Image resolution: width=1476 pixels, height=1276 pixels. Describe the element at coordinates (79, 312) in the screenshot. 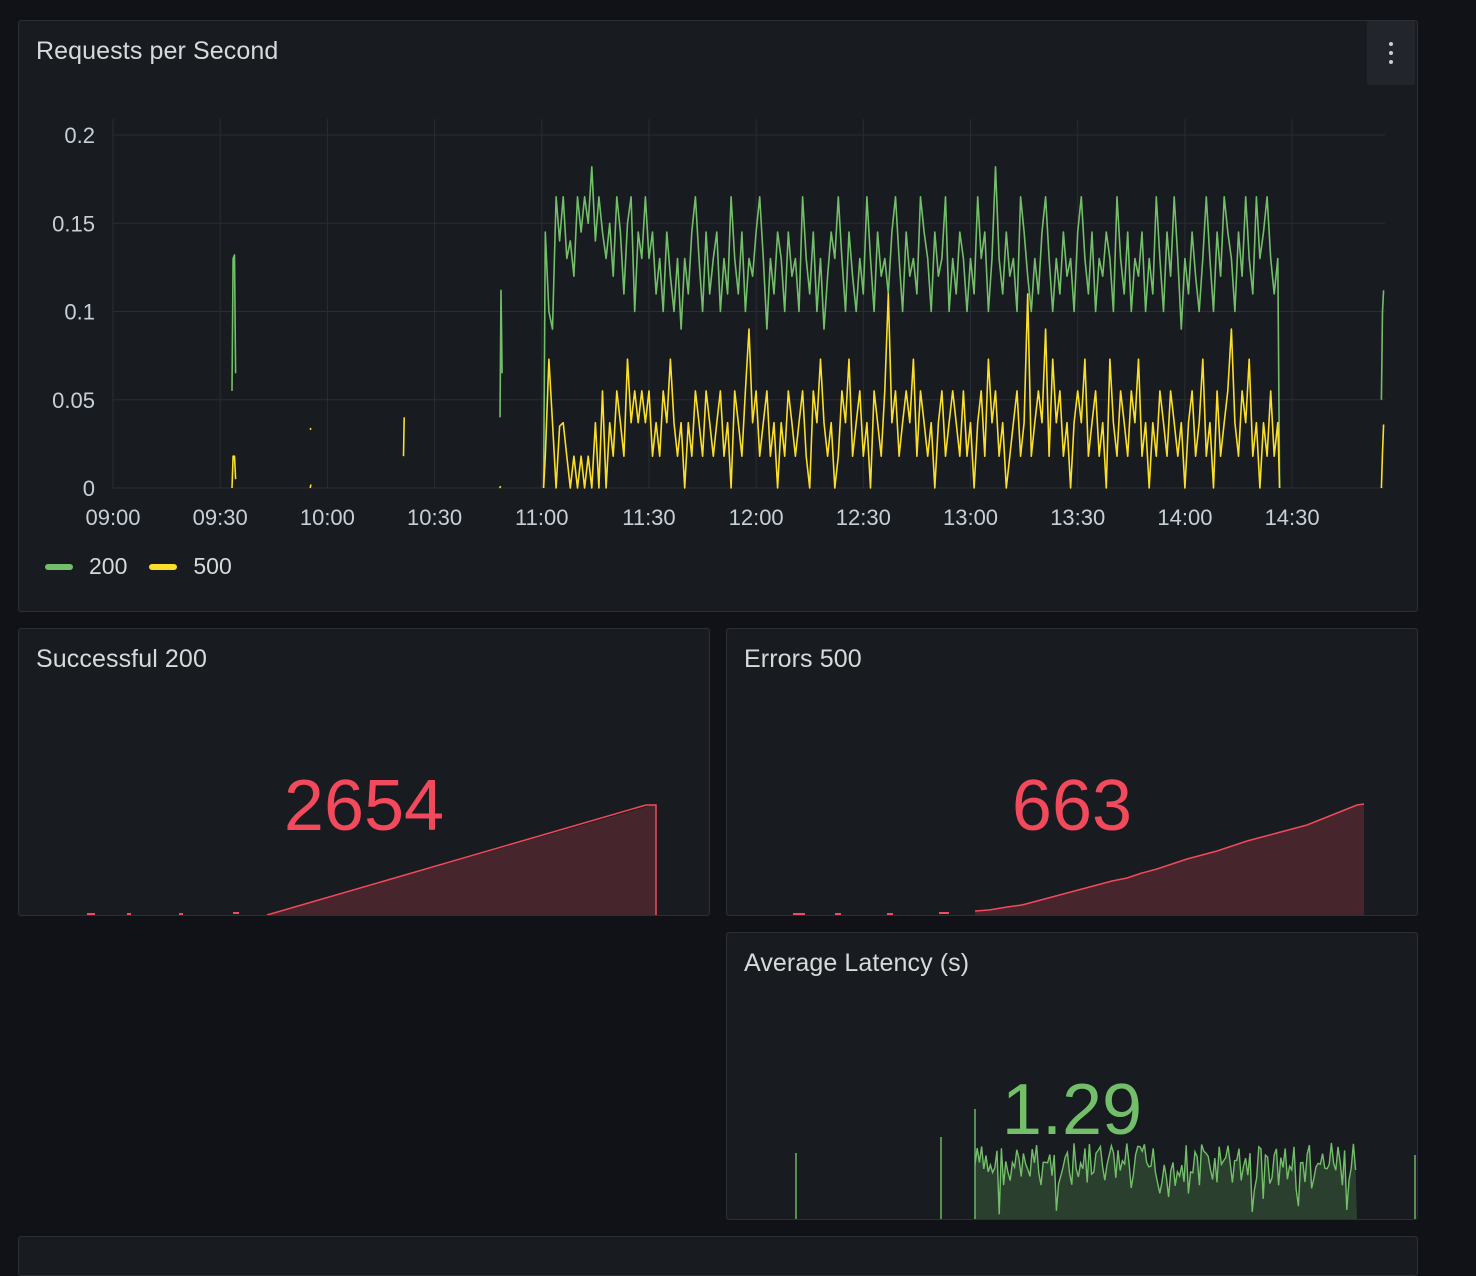

I see `y-tick-label: 0.1` at that location.